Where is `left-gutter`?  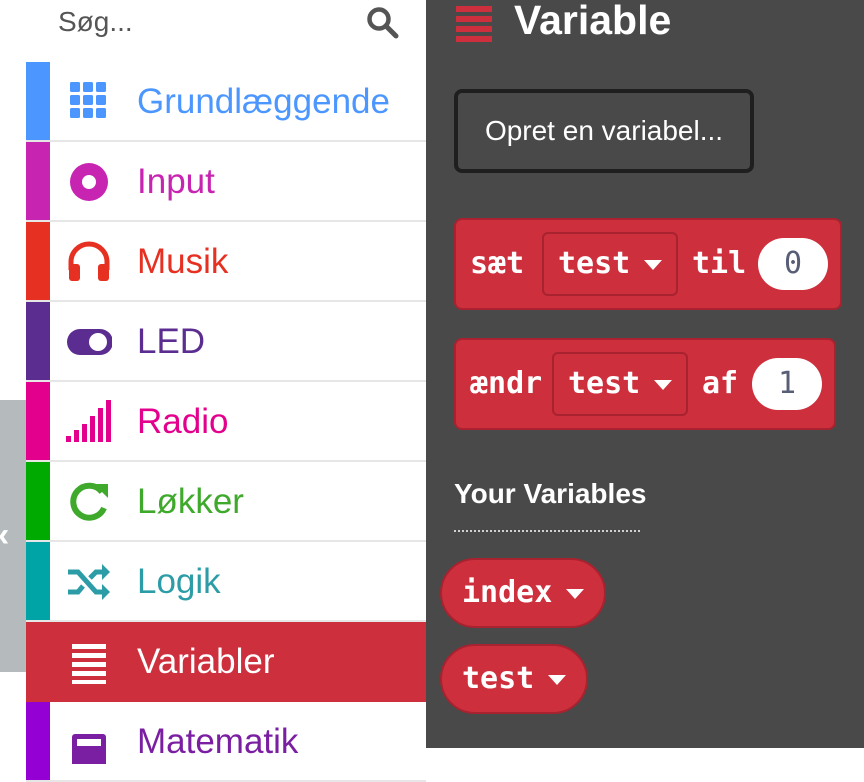 left-gutter is located at coordinates (13, 200).